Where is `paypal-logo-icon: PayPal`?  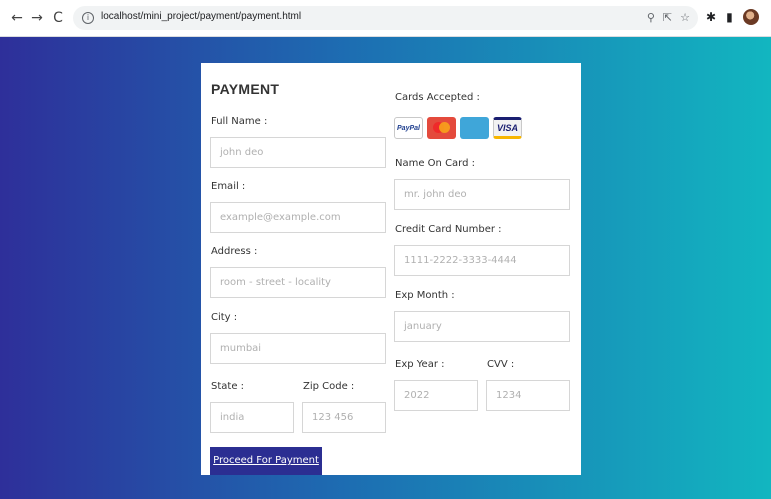 paypal-logo-icon: PayPal is located at coordinates (408, 128).